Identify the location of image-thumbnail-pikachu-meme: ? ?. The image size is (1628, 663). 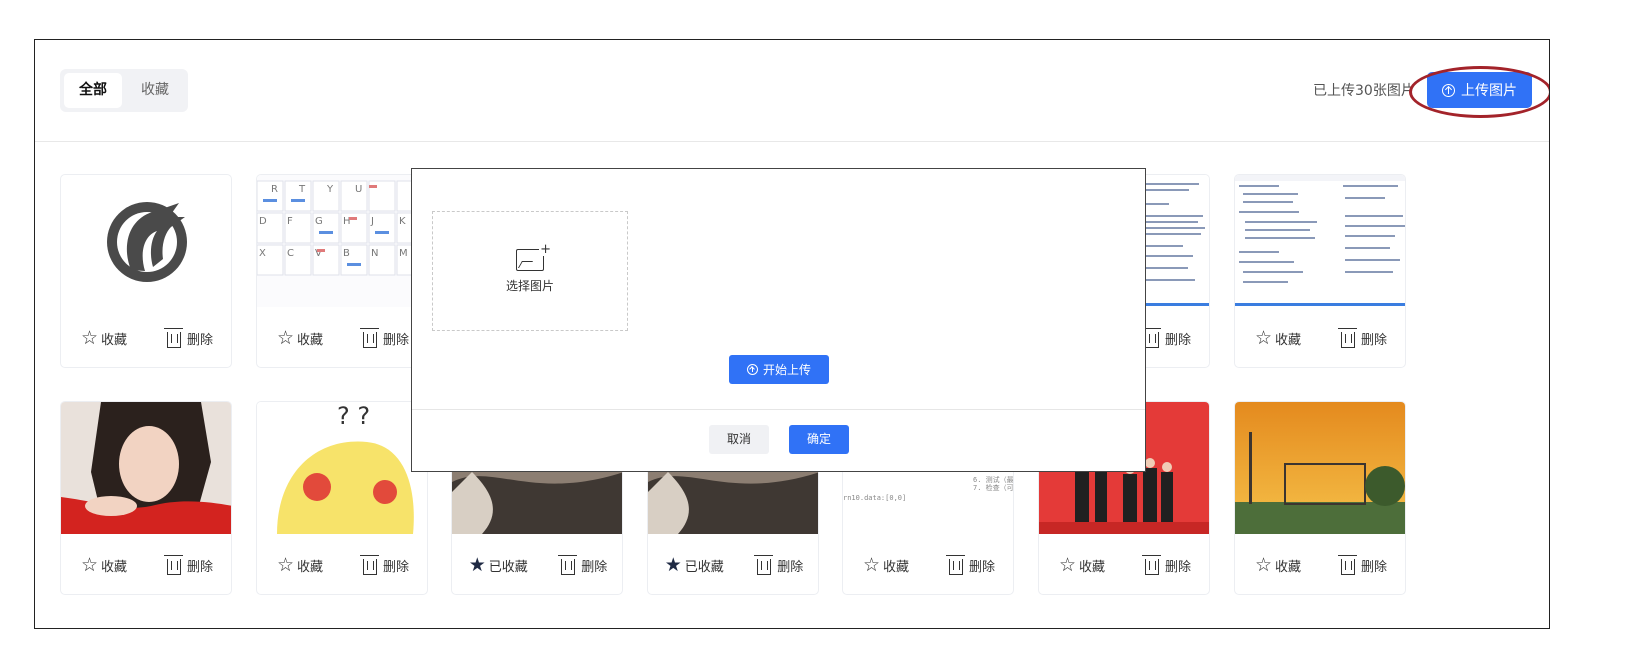
(342, 468).